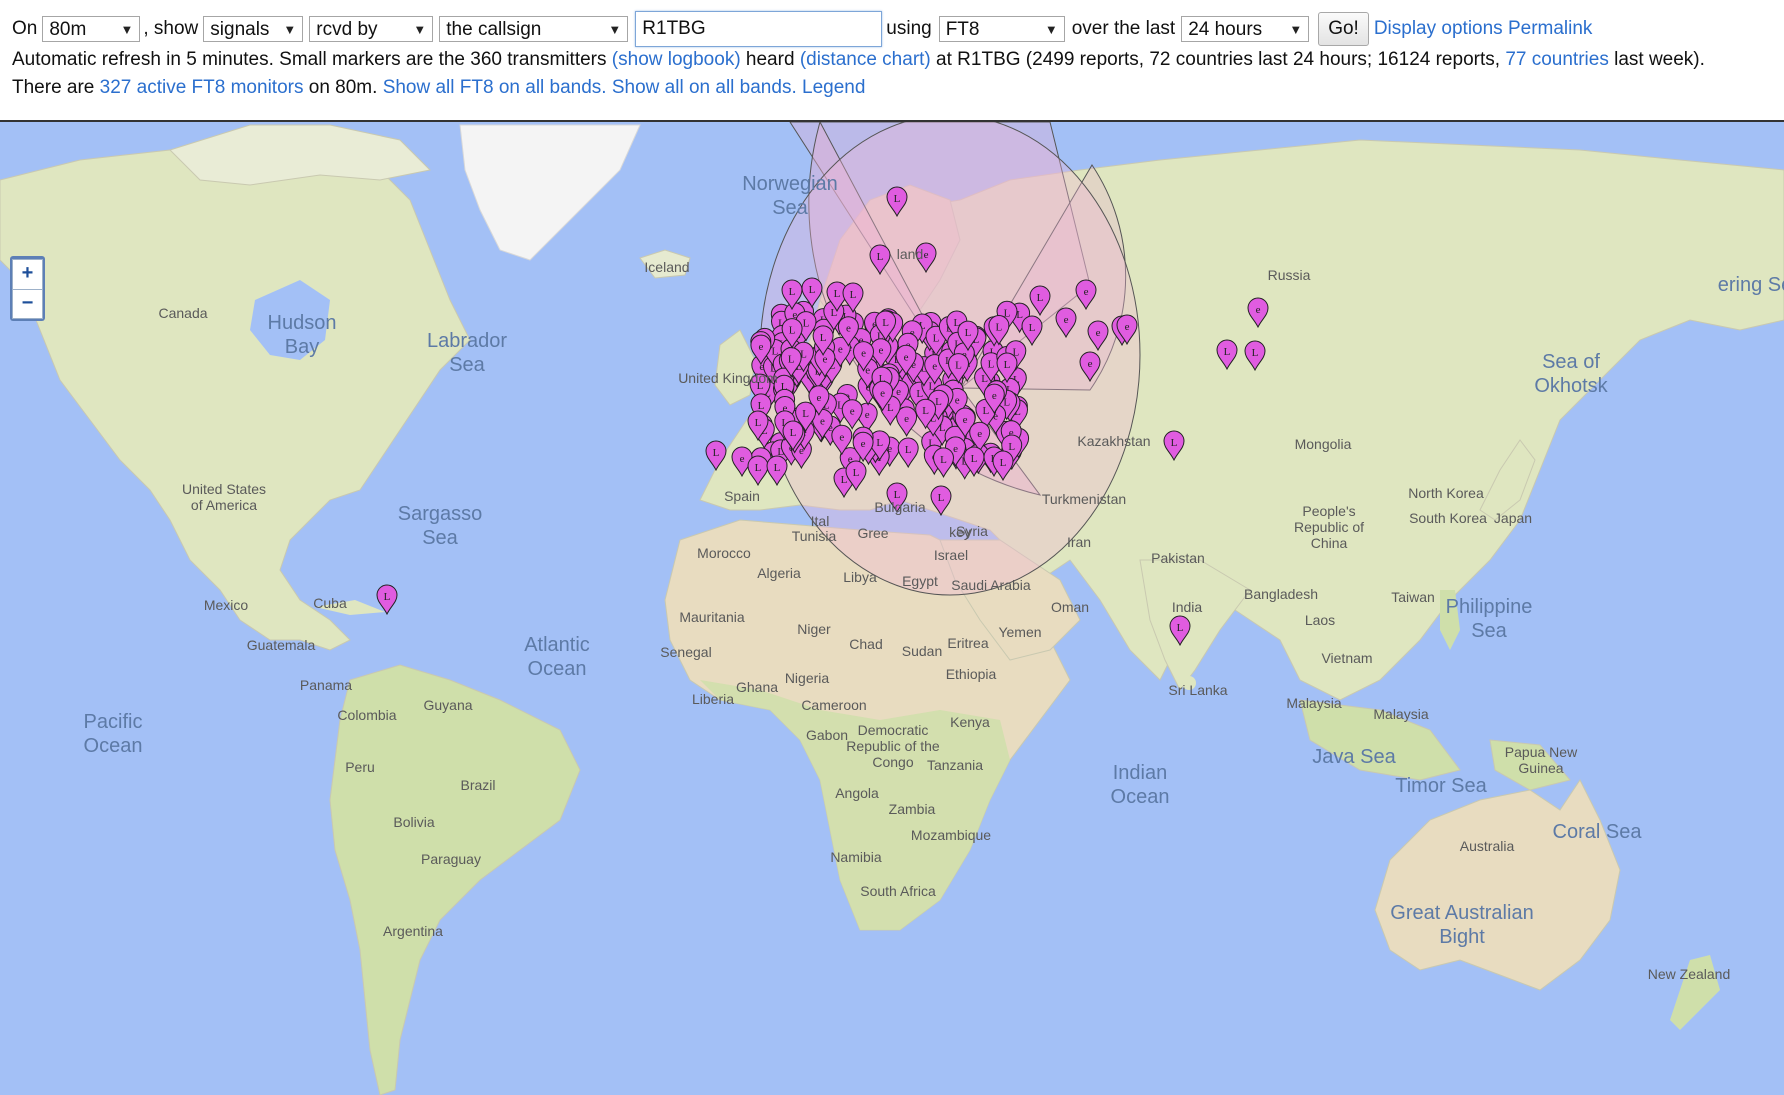 The width and height of the screenshot is (1784, 1095). Describe the element at coordinates (827, 735) in the screenshot. I see `label-gabon: Gabon` at that location.